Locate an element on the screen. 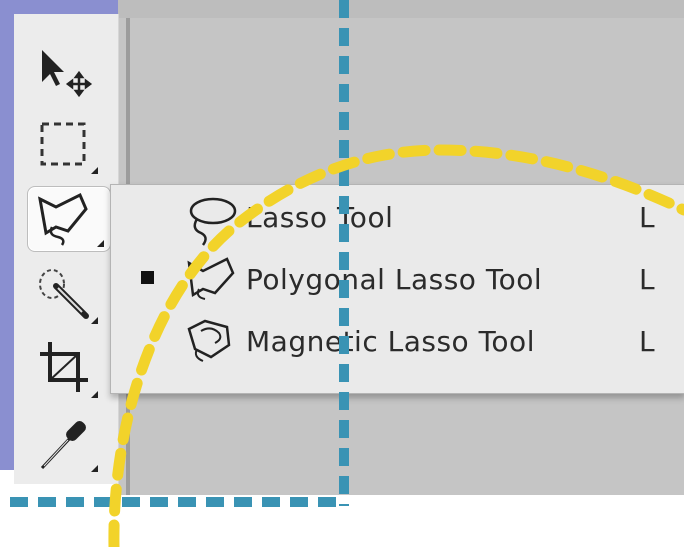 Image resolution: width=684 pixels, height=547 pixels. selected-bullet-icon is located at coordinates (147, 277).